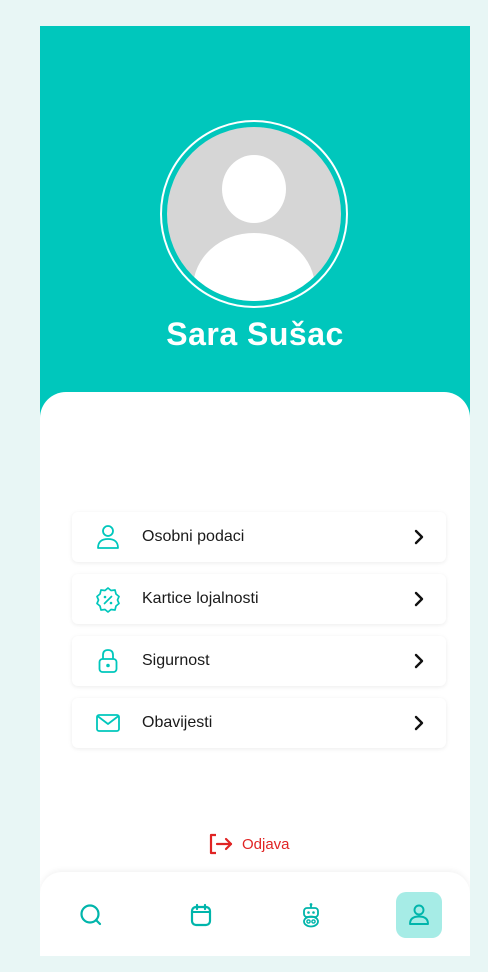 This screenshot has width=488, height=972. Describe the element at coordinates (259, 537) in the screenshot. I see `menu-item-personal-data: Osobni podaci` at that location.